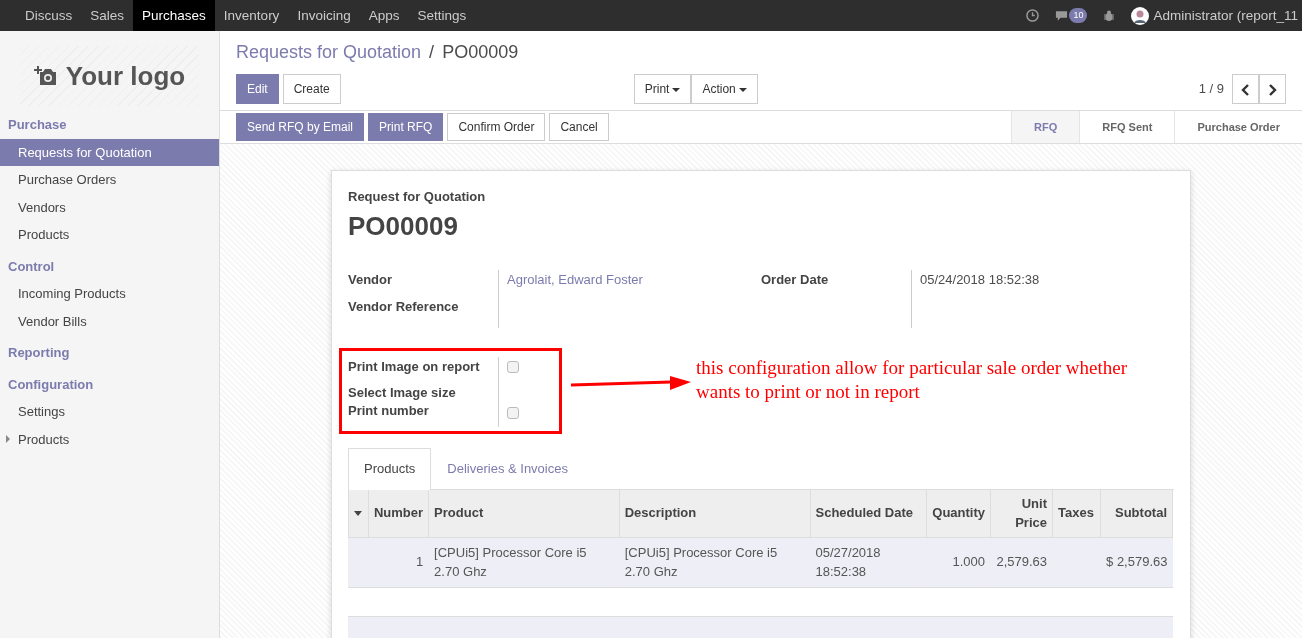 Image resolution: width=1302 pixels, height=638 pixels. I want to click on camera-icon, so click(45, 76).